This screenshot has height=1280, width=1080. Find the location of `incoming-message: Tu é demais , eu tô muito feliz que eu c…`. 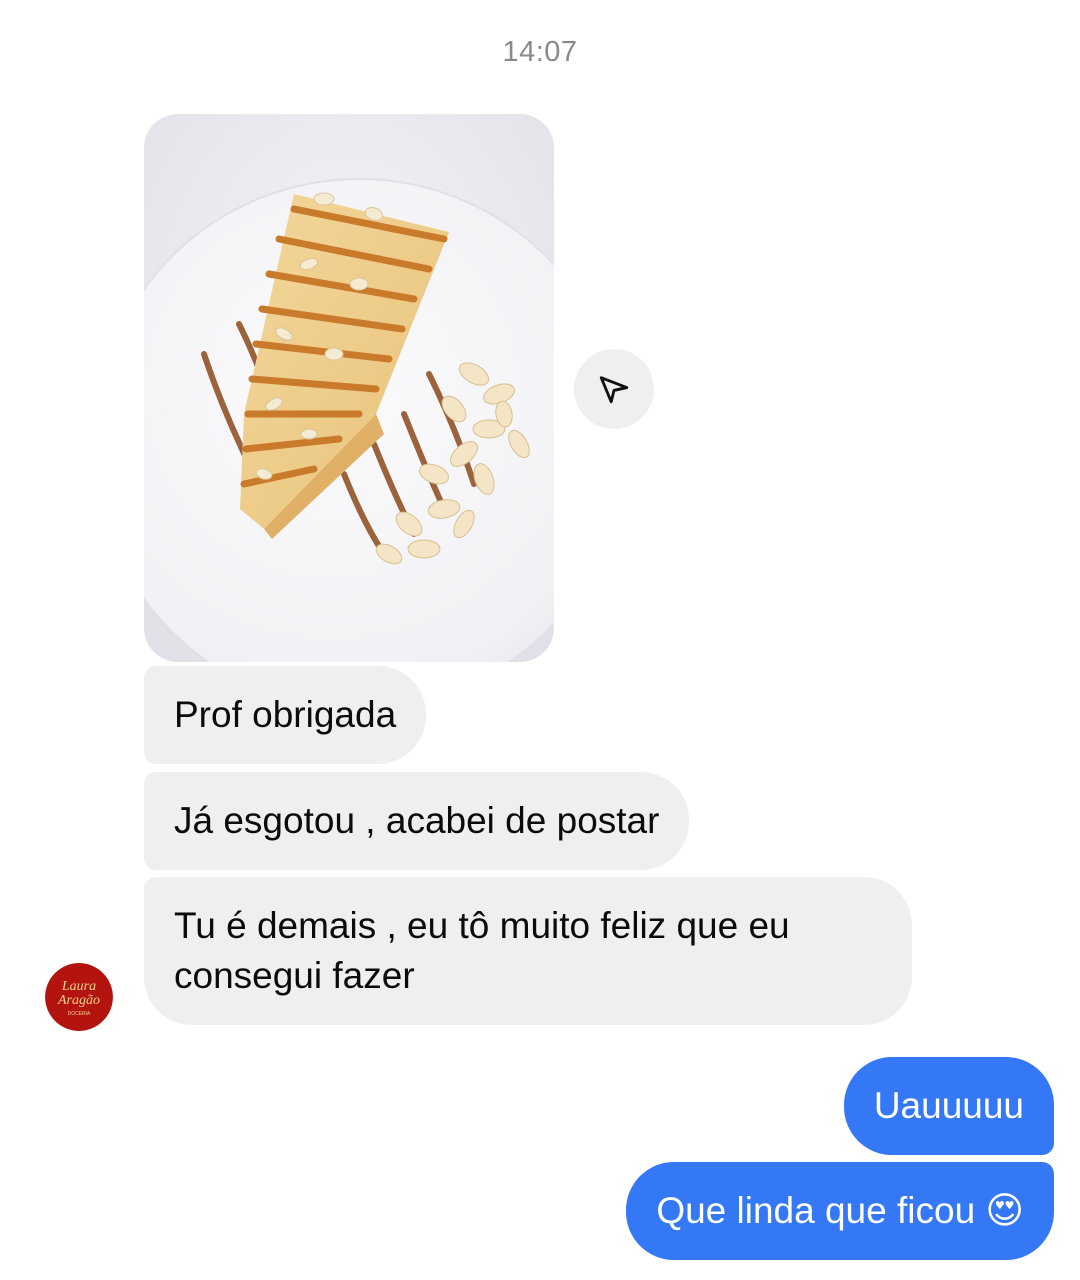

incoming-message: Tu é demais , eu tô muito feliz que eu c… is located at coordinates (528, 951).